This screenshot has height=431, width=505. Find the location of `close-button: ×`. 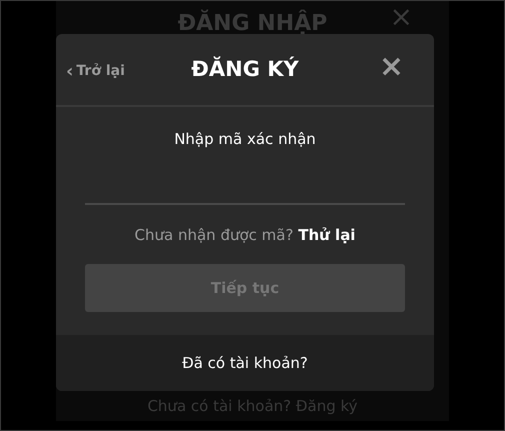

close-button: × is located at coordinates (391, 67).